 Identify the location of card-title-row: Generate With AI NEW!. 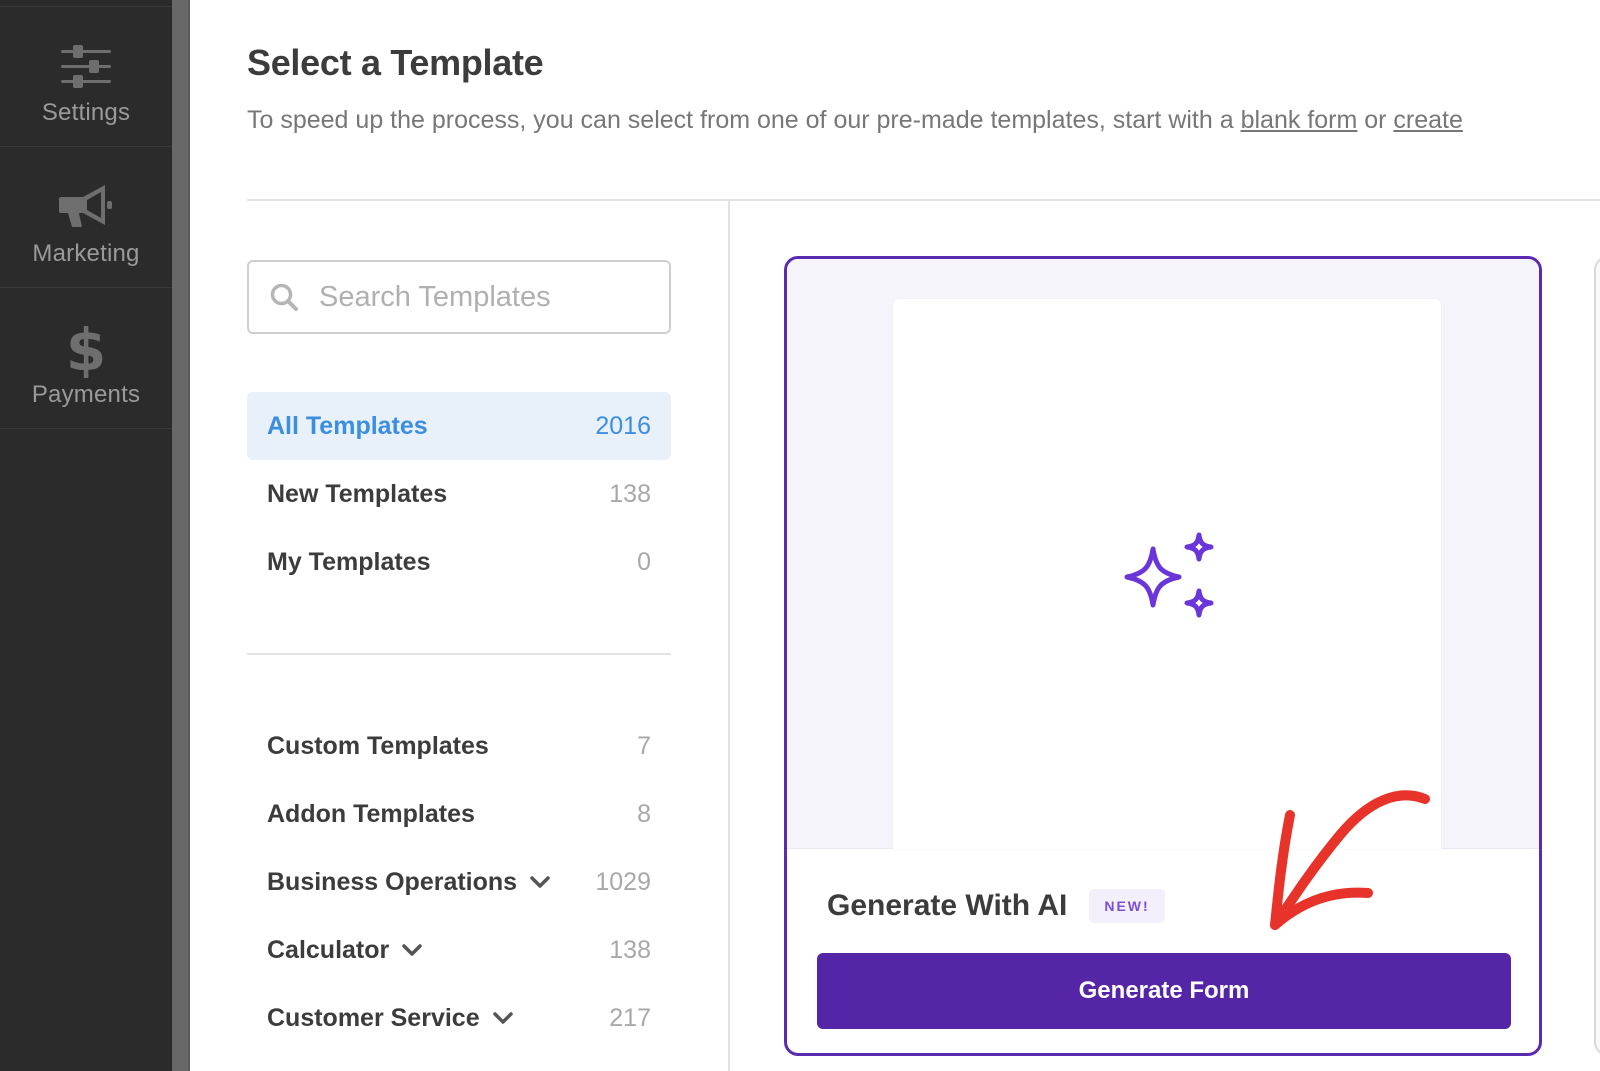
(996, 906).